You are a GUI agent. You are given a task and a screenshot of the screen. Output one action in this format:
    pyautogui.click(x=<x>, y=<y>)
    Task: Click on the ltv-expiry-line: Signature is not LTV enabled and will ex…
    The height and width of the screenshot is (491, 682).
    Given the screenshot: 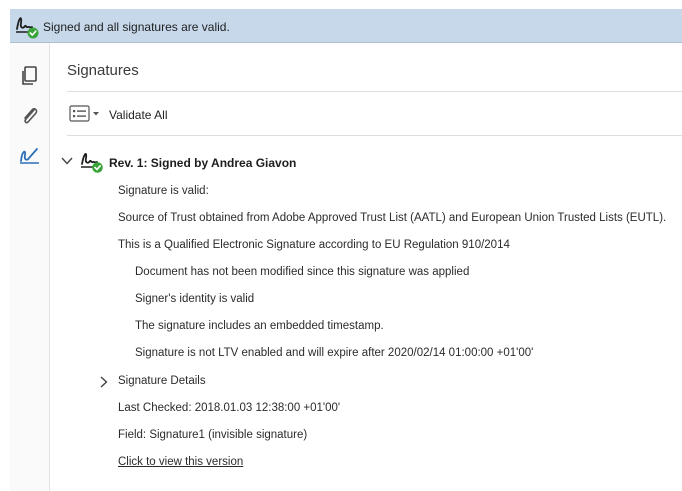 What is the action you would take?
    pyautogui.click(x=334, y=353)
    